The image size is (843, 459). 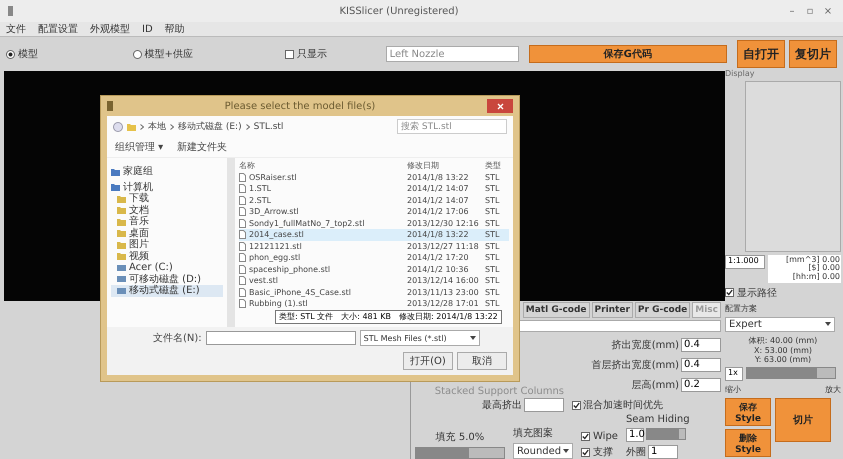 I want to click on file-date: 2013/11/13 23:00, so click(x=443, y=292).